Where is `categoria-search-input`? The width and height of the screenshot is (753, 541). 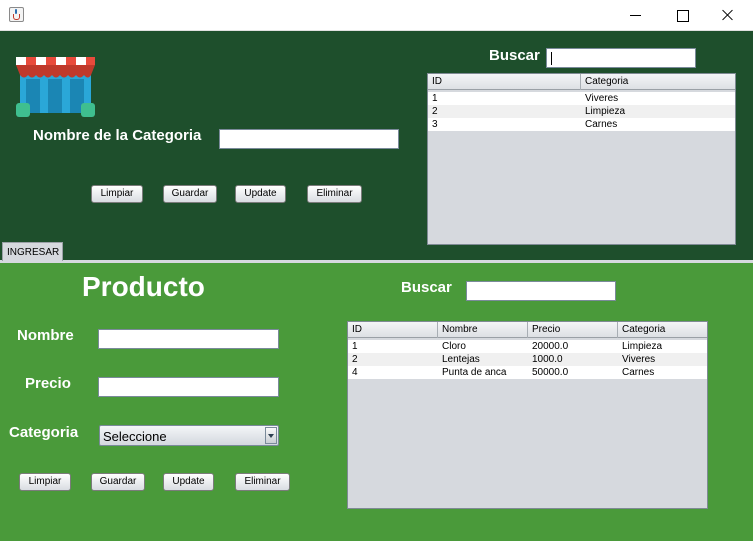 categoria-search-input is located at coordinates (621, 58).